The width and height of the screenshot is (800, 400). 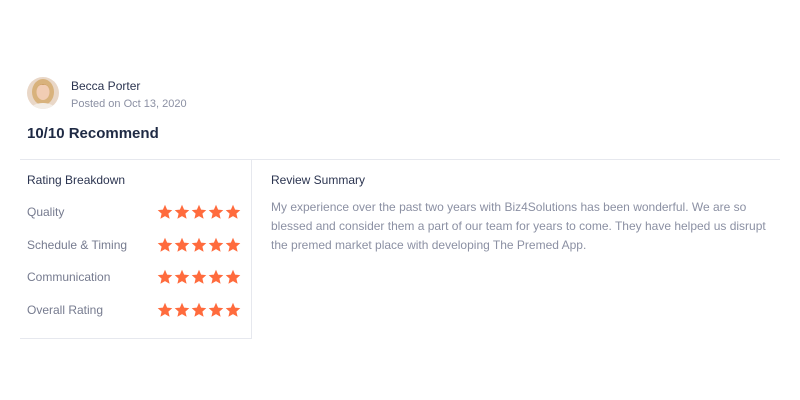 What do you see at coordinates (134, 277) in the screenshot?
I see `rating-row: Communication` at bounding box center [134, 277].